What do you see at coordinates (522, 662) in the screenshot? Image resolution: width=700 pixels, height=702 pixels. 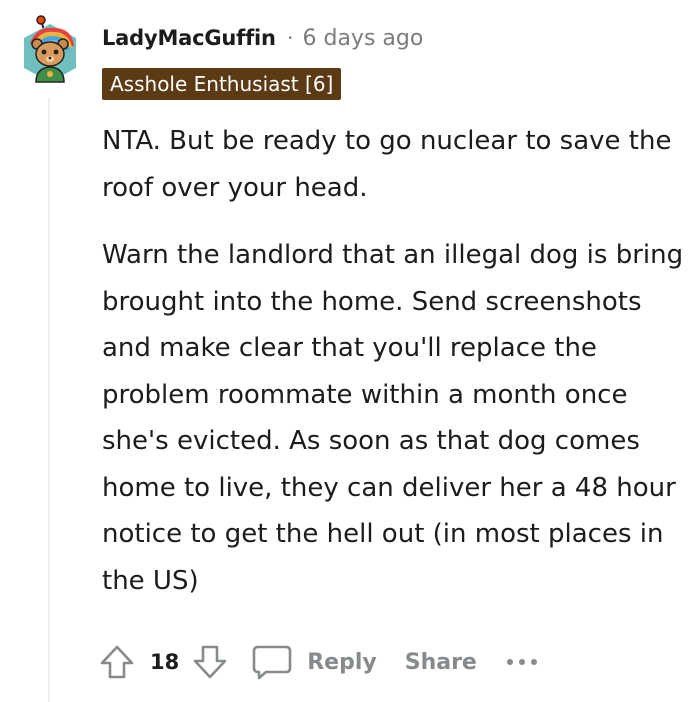 I see `ellipsis-icon` at bounding box center [522, 662].